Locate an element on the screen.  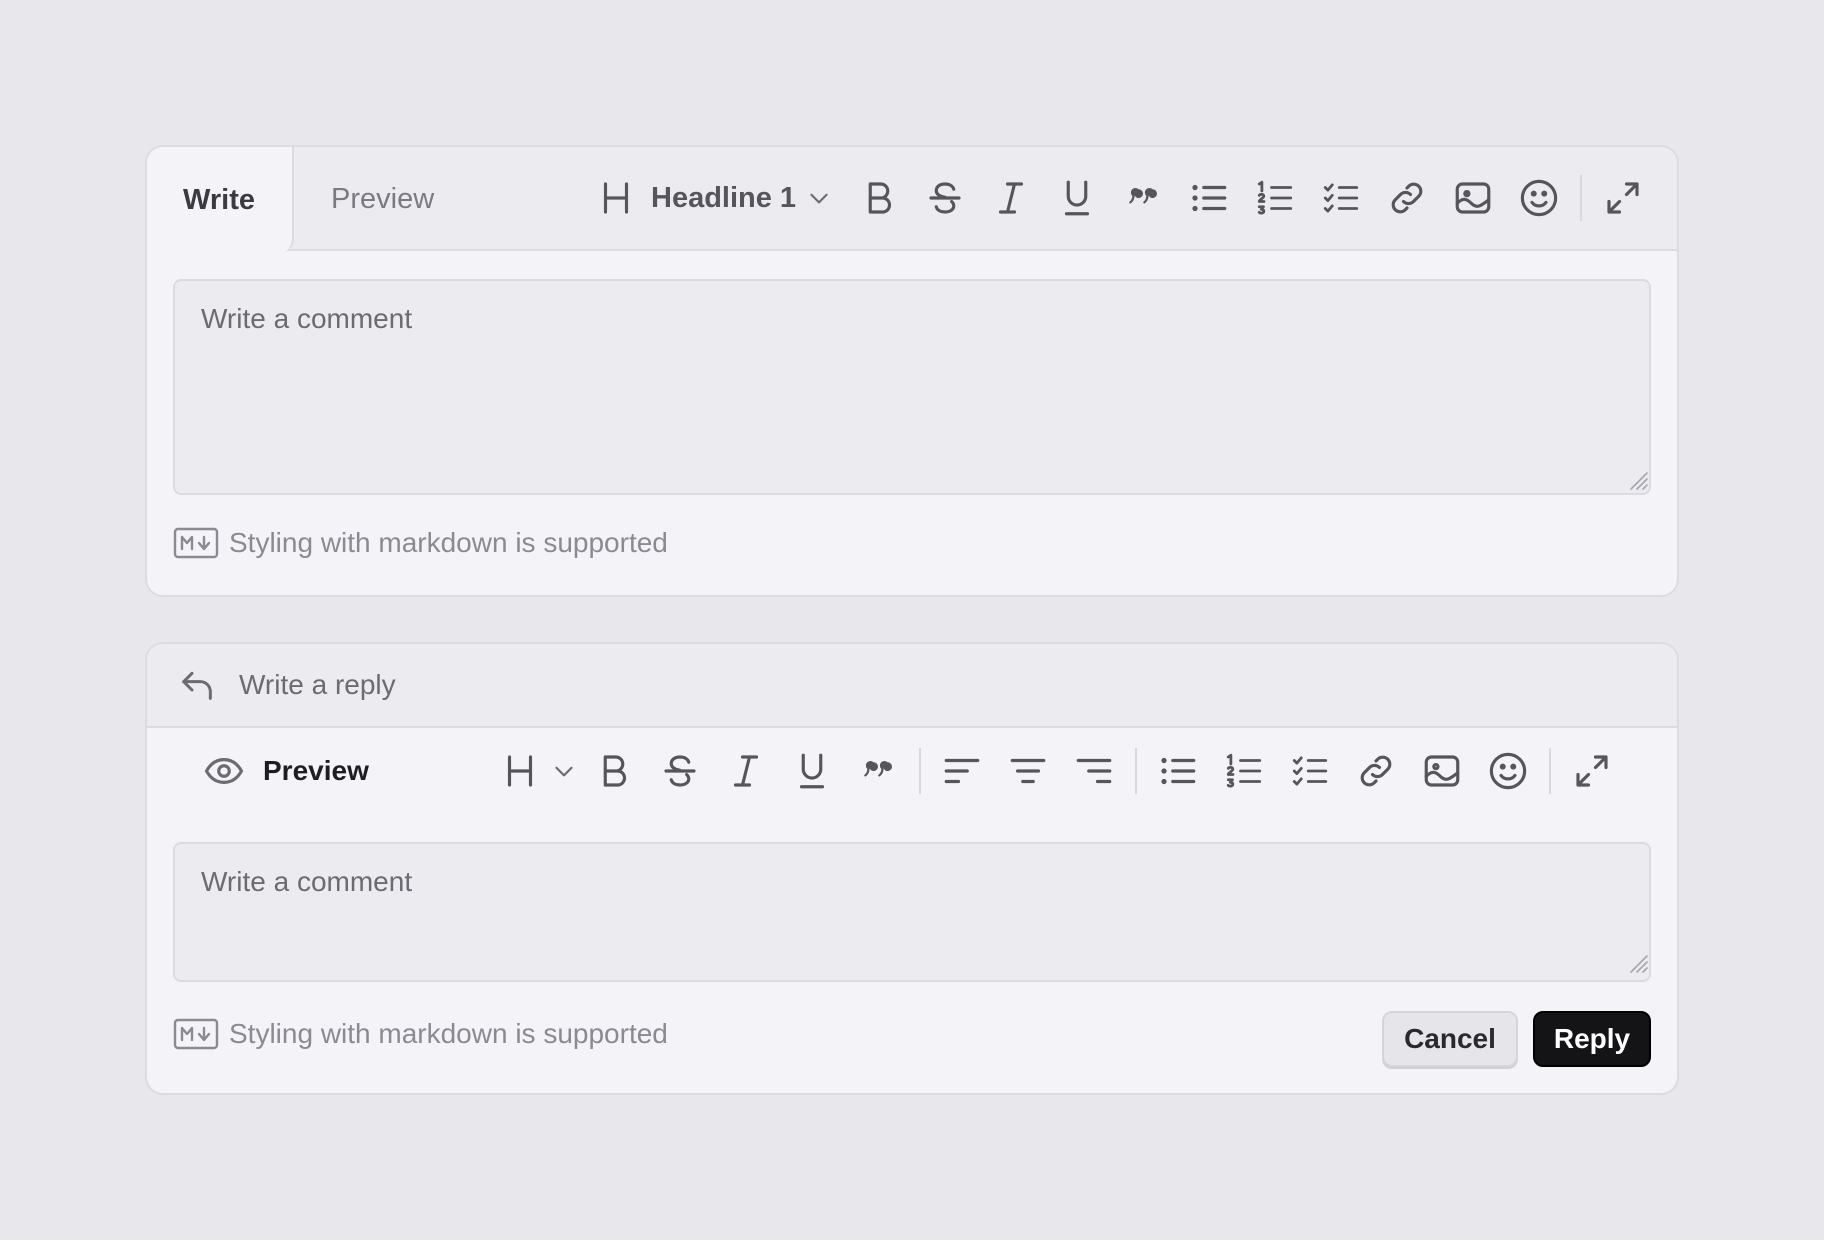
reply-header-label: Write a reply is located at coordinates (317, 684).